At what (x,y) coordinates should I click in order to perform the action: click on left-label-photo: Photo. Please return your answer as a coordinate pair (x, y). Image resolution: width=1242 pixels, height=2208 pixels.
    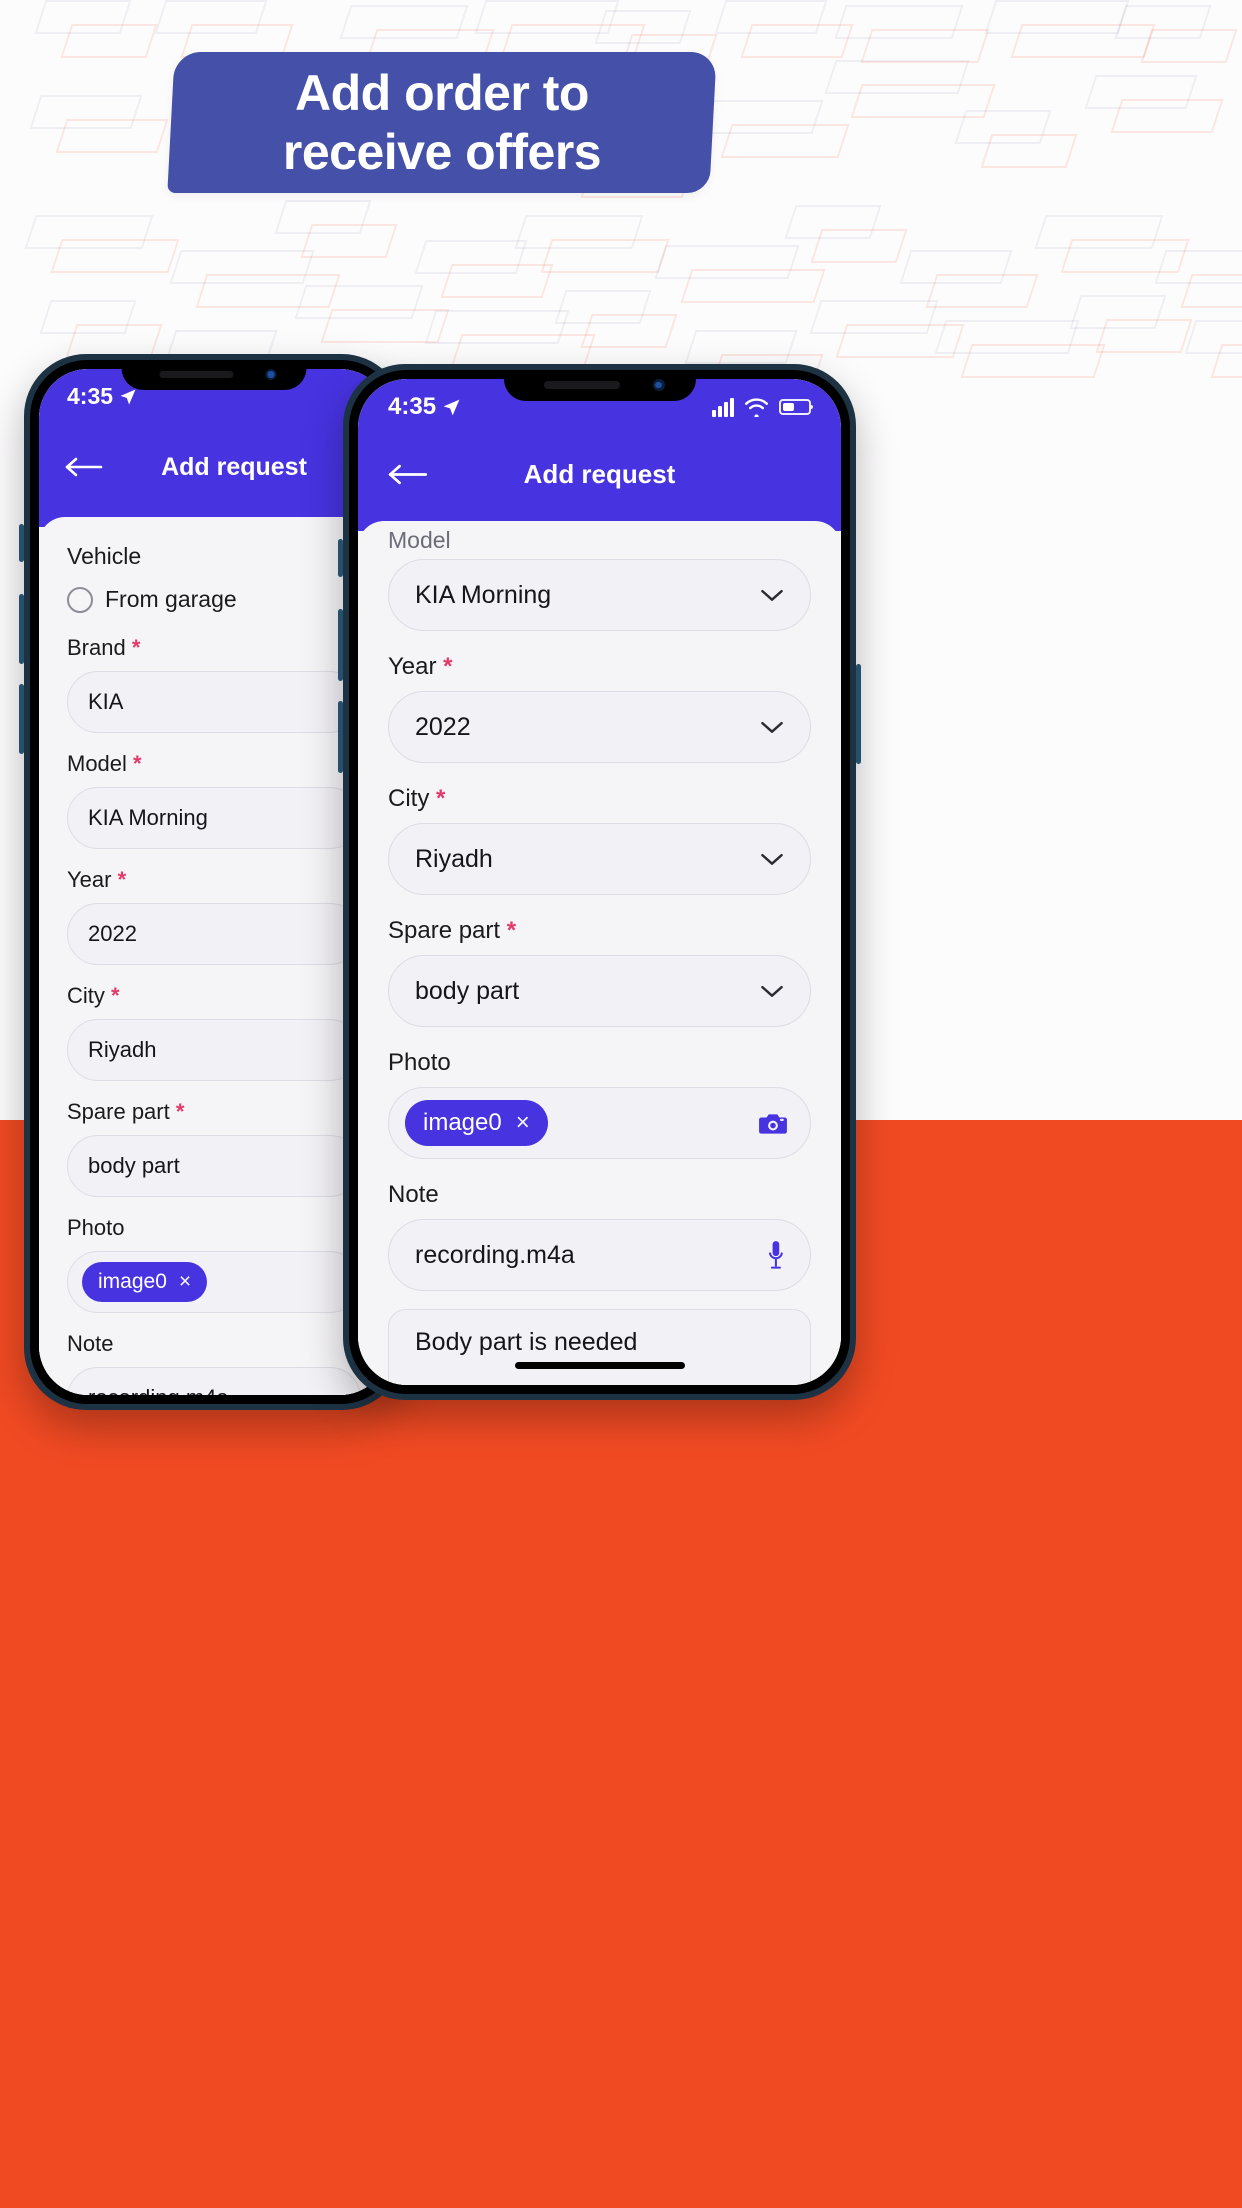
    Looking at the image, I should click on (96, 1227).